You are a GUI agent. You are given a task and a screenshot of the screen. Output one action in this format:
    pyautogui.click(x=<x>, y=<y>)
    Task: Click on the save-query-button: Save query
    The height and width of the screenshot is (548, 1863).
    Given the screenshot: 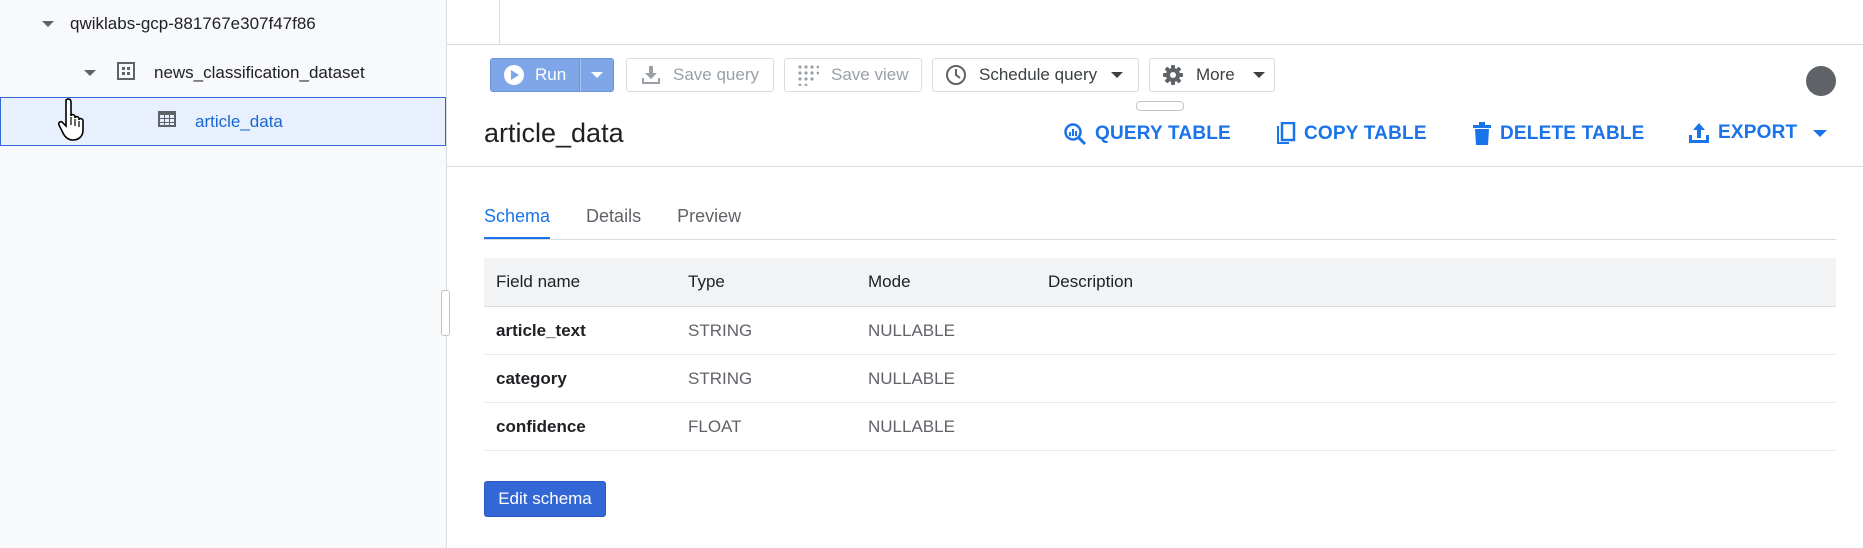 What is the action you would take?
    pyautogui.click(x=700, y=75)
    